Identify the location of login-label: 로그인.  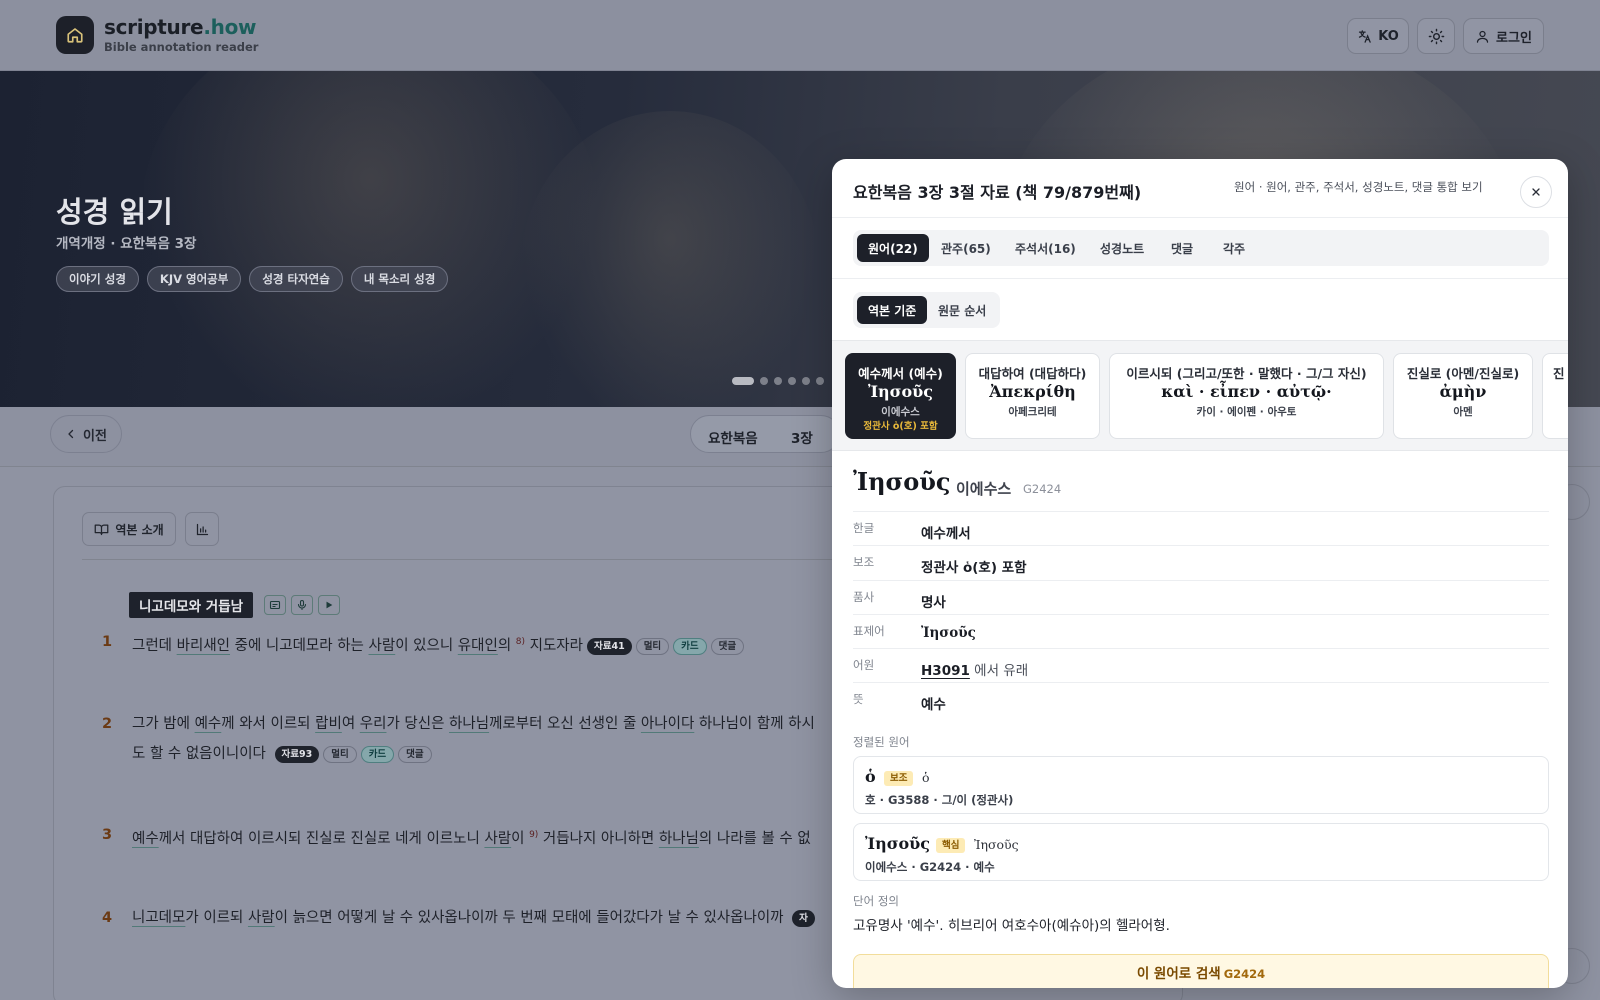
(1514, 38).